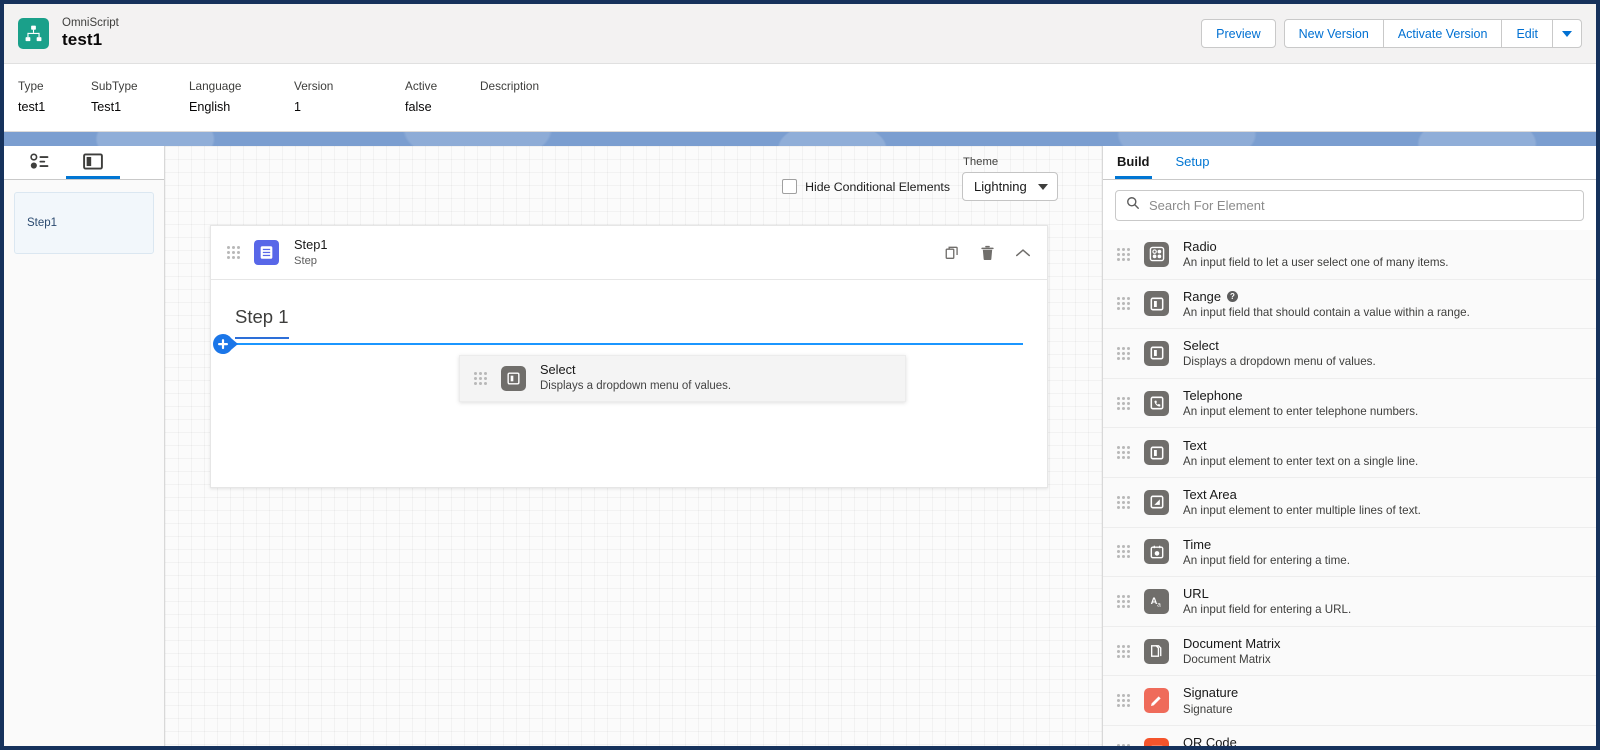  Describe the element at coordinates (1156, 403) in the screenshot. I see `telephone-icon` at that location.